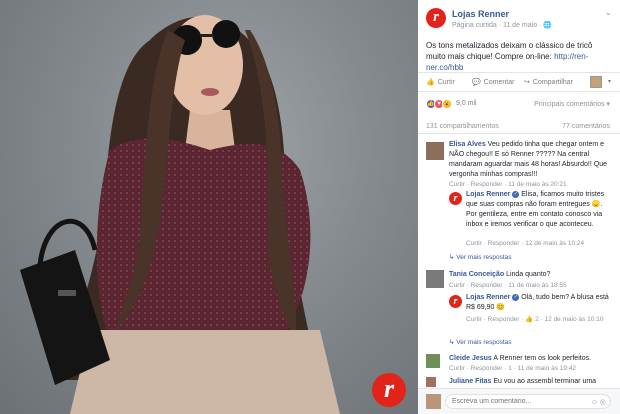 The image size is (620, 414). Describe the element at coordinates (586, 126) in the screenshot. I see `comments-count: 77 comentários` at that location.